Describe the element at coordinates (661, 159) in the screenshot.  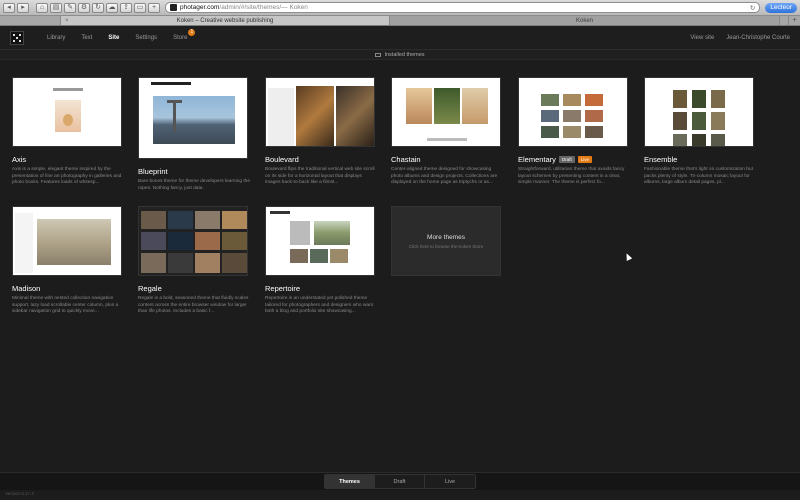
I see `theme-name: Ensemble` at that location.